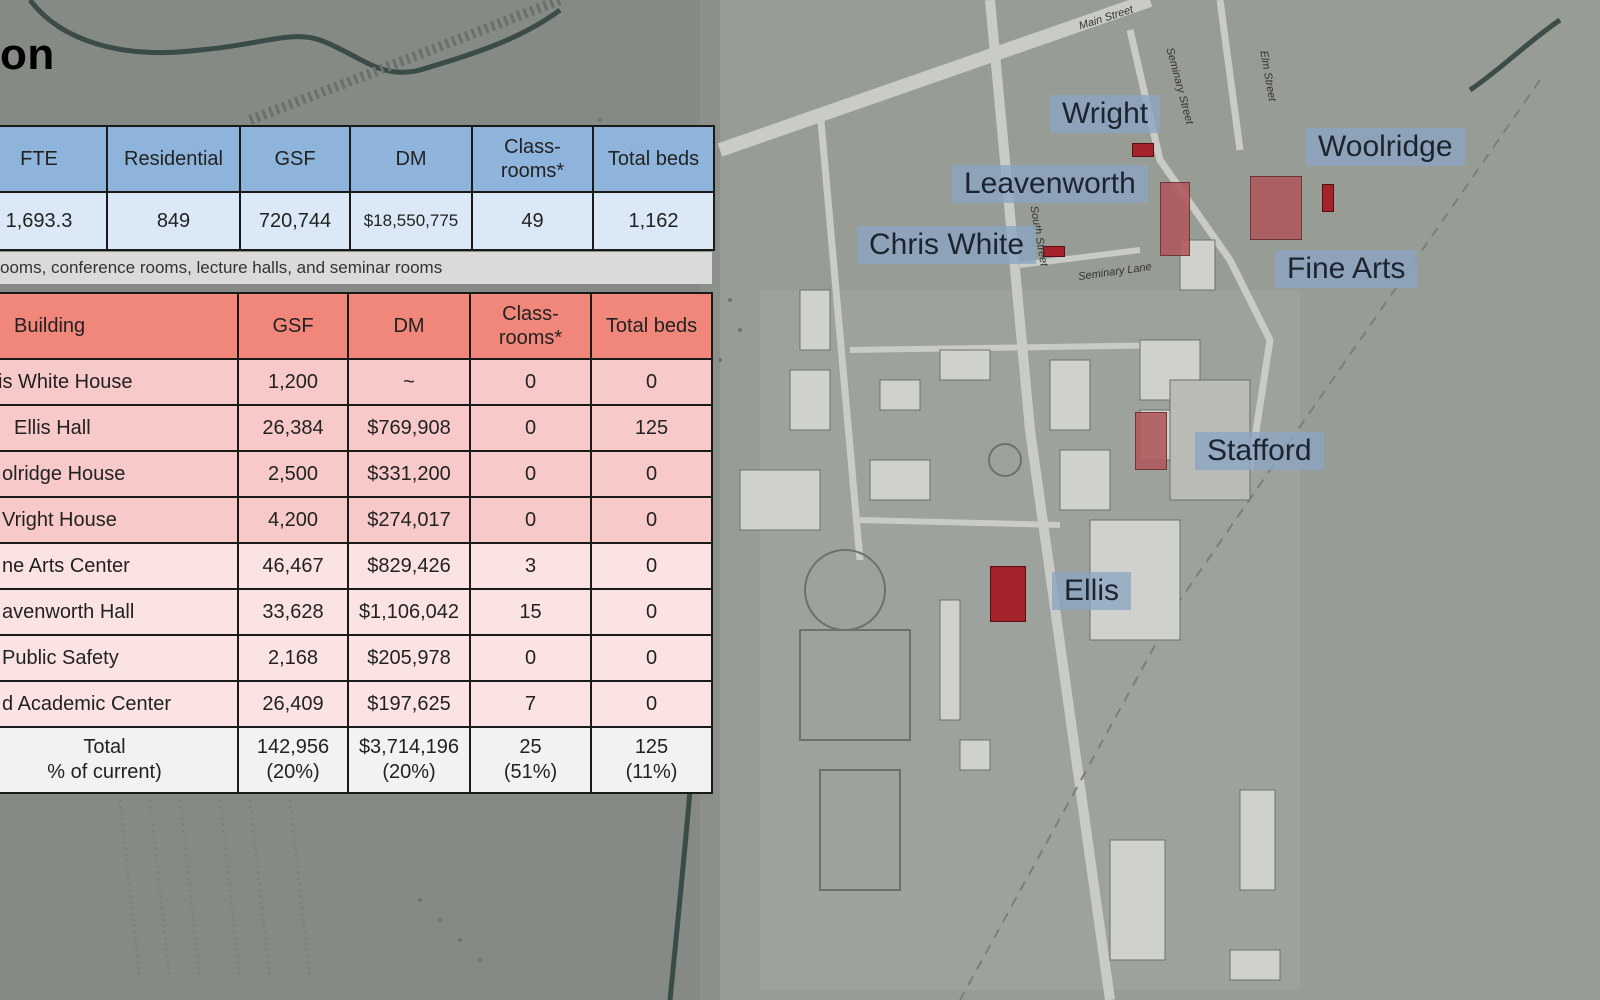  Describe the element at coordinates (651, 428) in the screenshot. I see `building-beds: 125` at that location.